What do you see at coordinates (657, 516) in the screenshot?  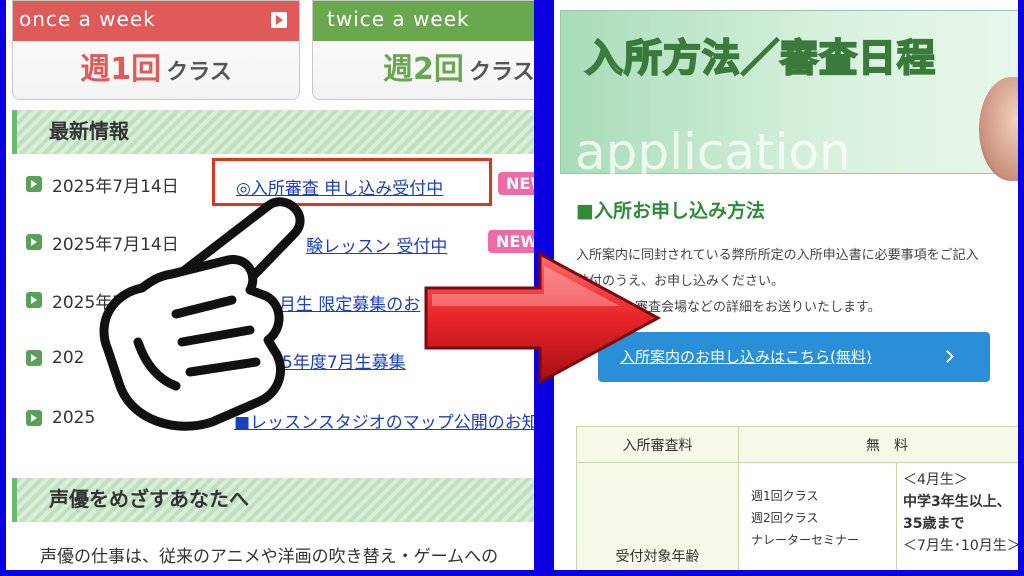 I see `table-cell: 受付対象年齢` at bounding box center [657, 516].